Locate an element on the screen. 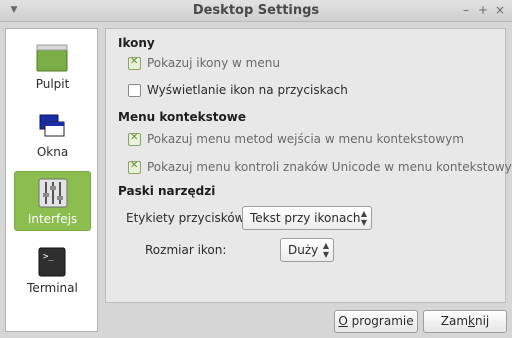 This screenshot has height=338, width=512. checkbox-label: Wyświetlanie ikon na przyciskach is located at coordinates (247, 90).